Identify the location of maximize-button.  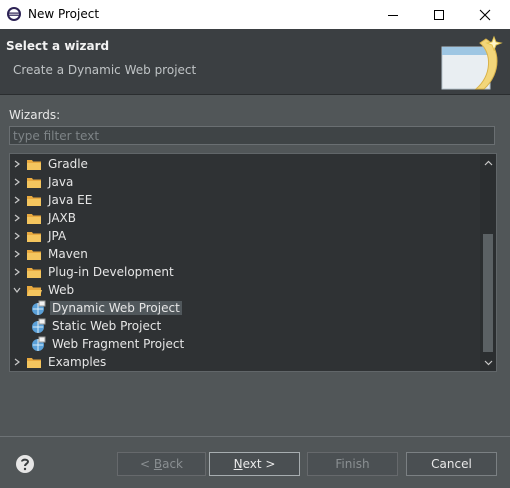
(439, 14).